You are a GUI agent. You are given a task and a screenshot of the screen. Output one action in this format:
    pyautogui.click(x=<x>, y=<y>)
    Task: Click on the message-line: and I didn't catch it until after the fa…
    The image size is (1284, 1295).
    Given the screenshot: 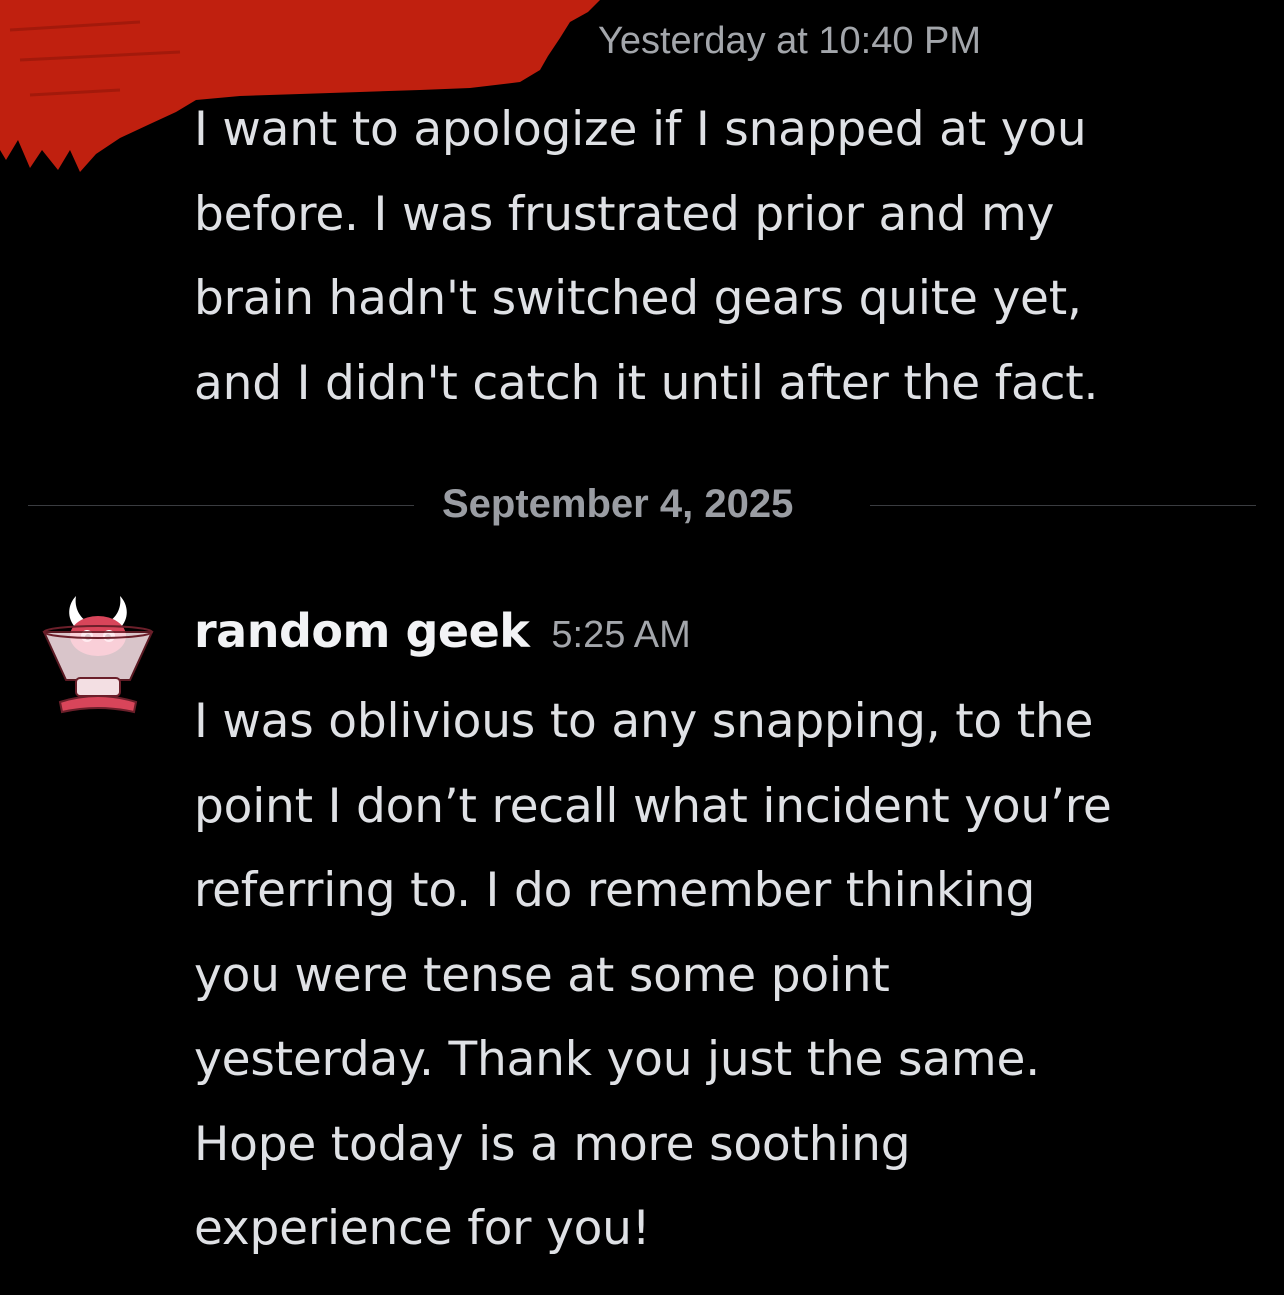 What is the action you would take?
    pyautogui.click(x=646, y=383)
    